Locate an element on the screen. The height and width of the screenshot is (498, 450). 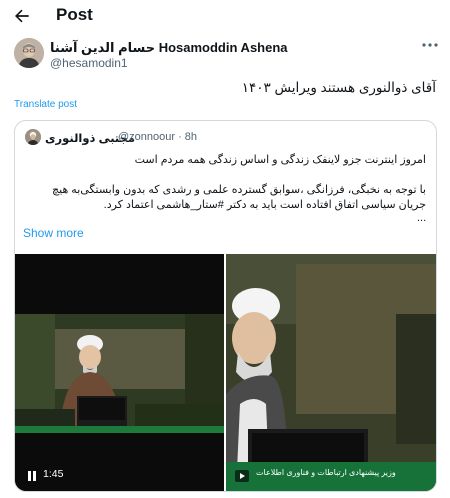
author-avatar is located at coordinates (29, 53).